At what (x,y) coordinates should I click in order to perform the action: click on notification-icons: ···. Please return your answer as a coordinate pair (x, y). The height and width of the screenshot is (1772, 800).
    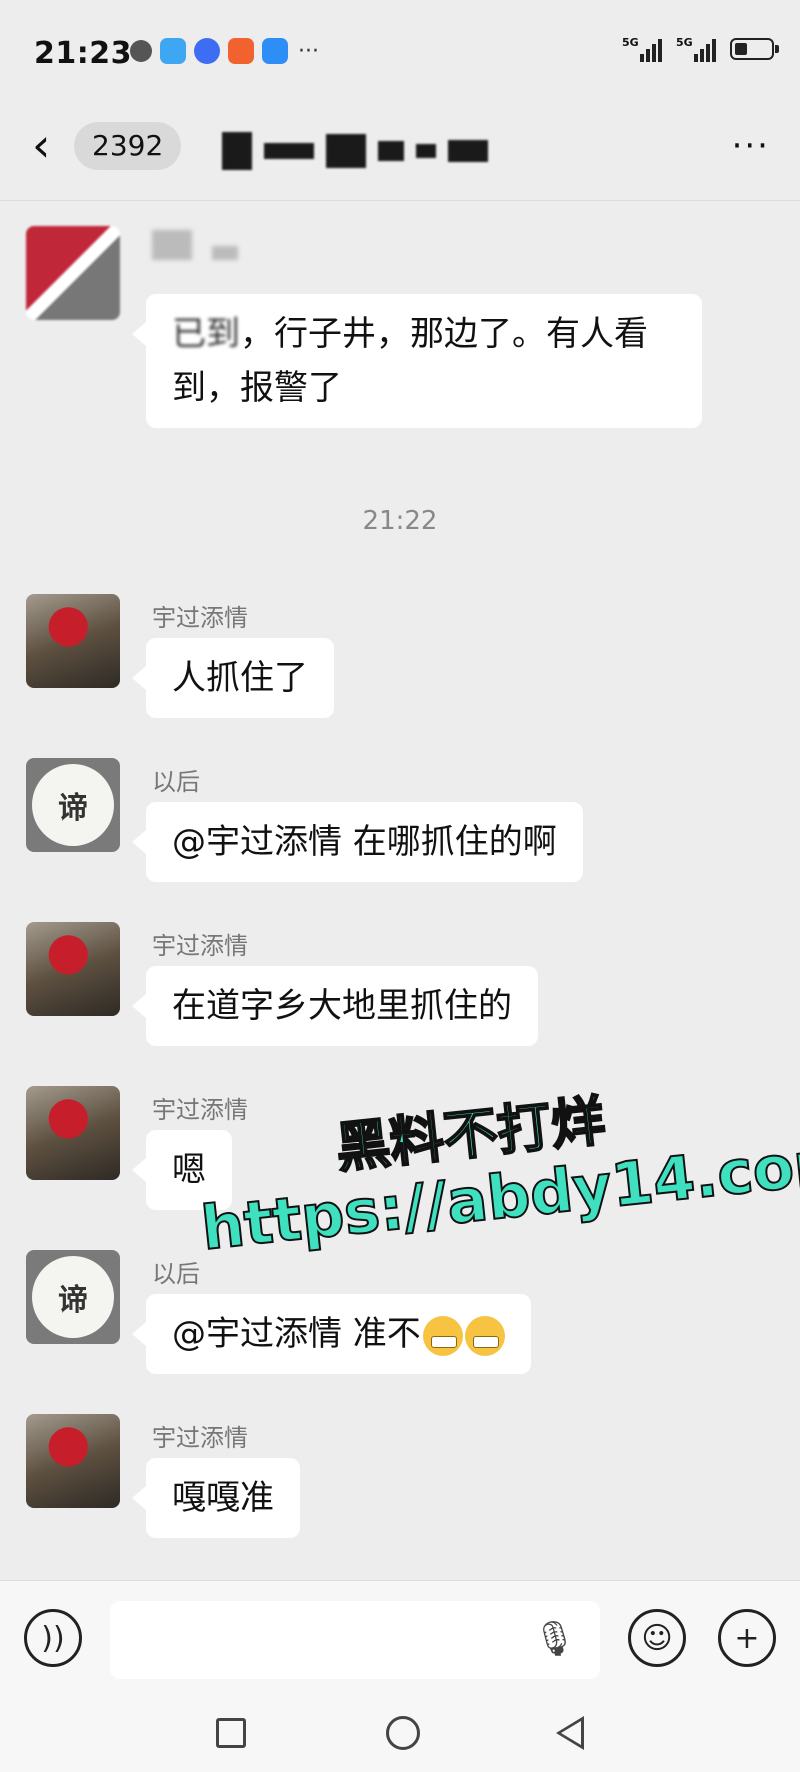
    Looking at the image, I should click on (224, 51).